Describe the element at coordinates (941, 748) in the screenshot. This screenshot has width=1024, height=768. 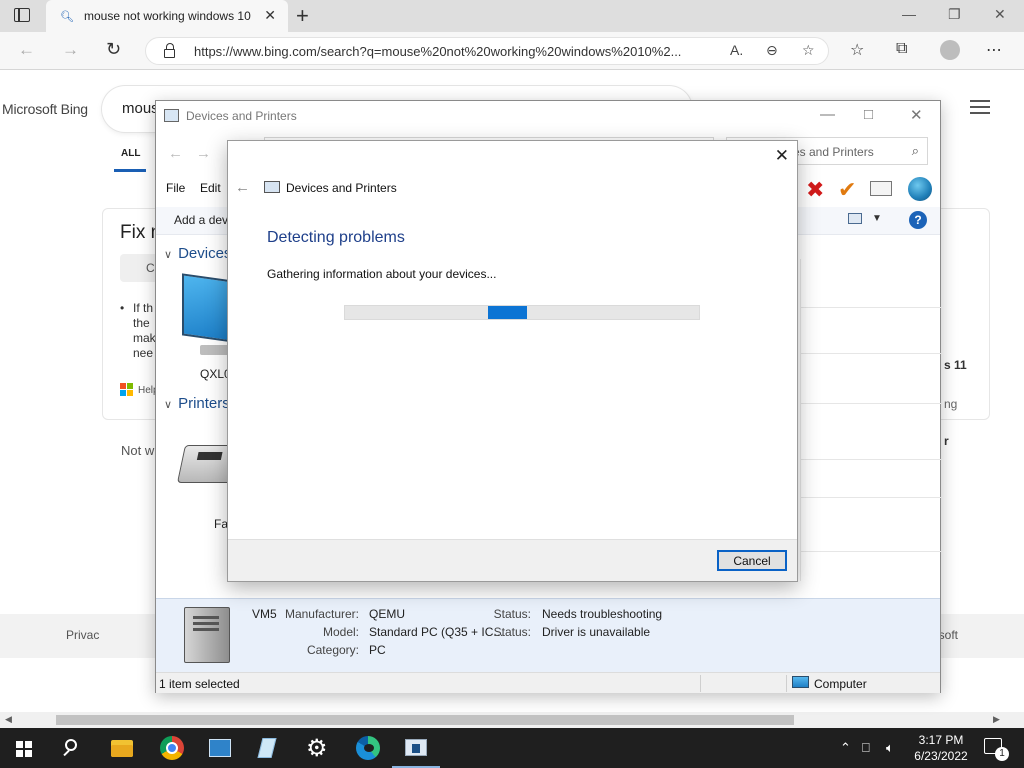
I see `clock: 3:17 PM 6/23/2022` at that location.